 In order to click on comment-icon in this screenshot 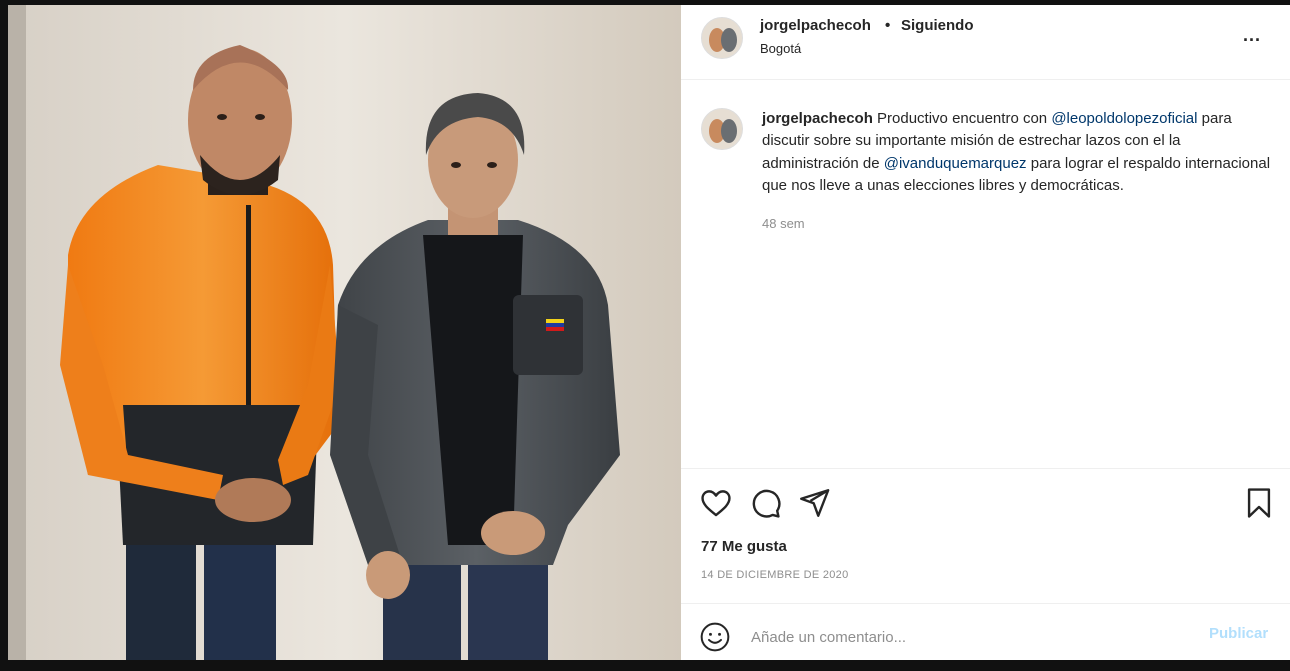, I will do `click(765, 503)`.